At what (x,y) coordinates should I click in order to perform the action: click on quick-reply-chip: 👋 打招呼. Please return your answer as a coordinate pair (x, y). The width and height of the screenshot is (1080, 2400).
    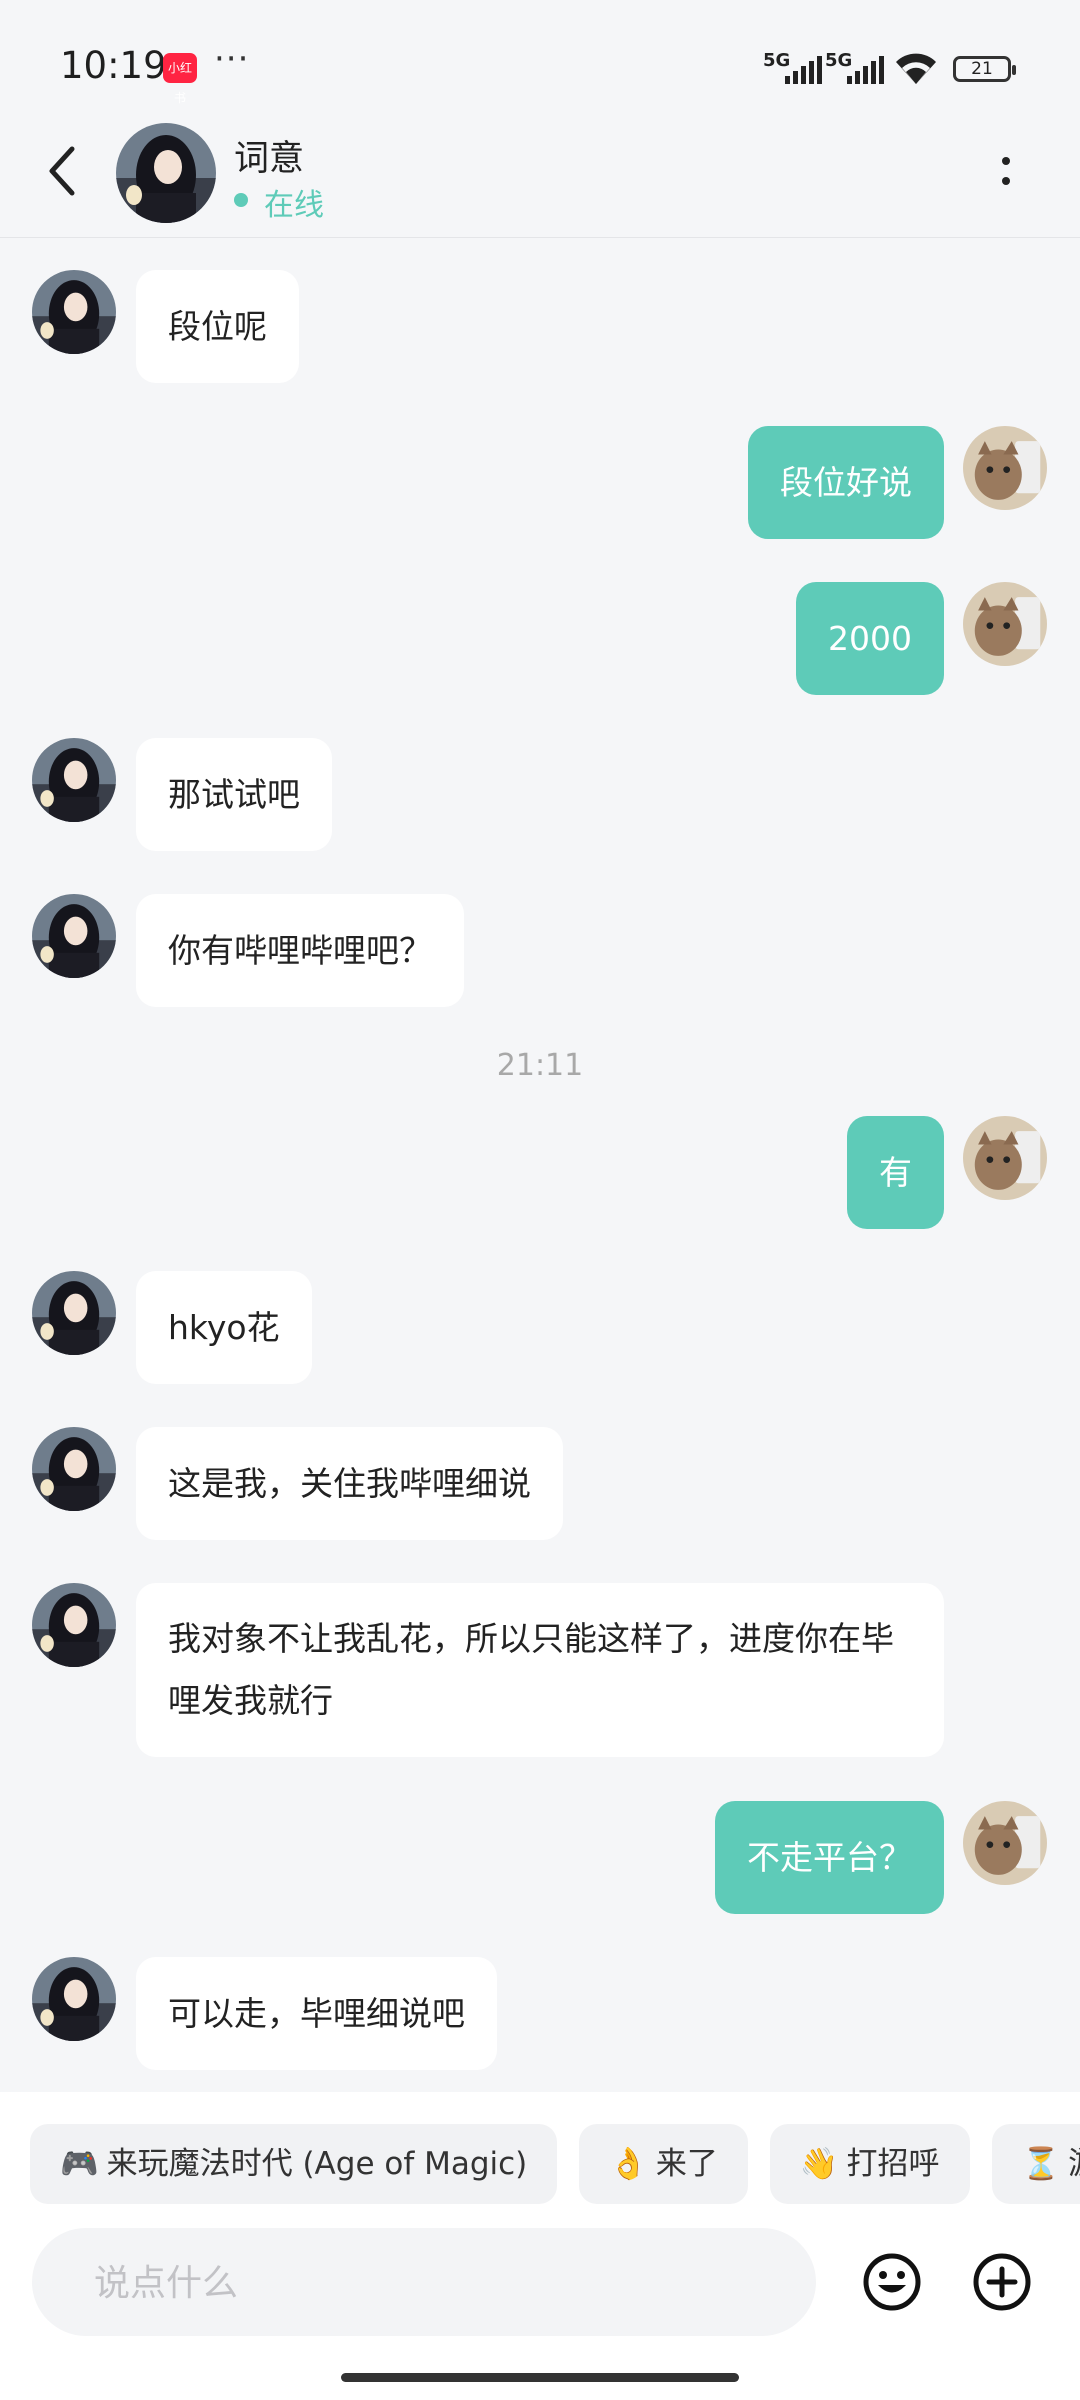
    Looking at the image, I should click on (869, 2164).